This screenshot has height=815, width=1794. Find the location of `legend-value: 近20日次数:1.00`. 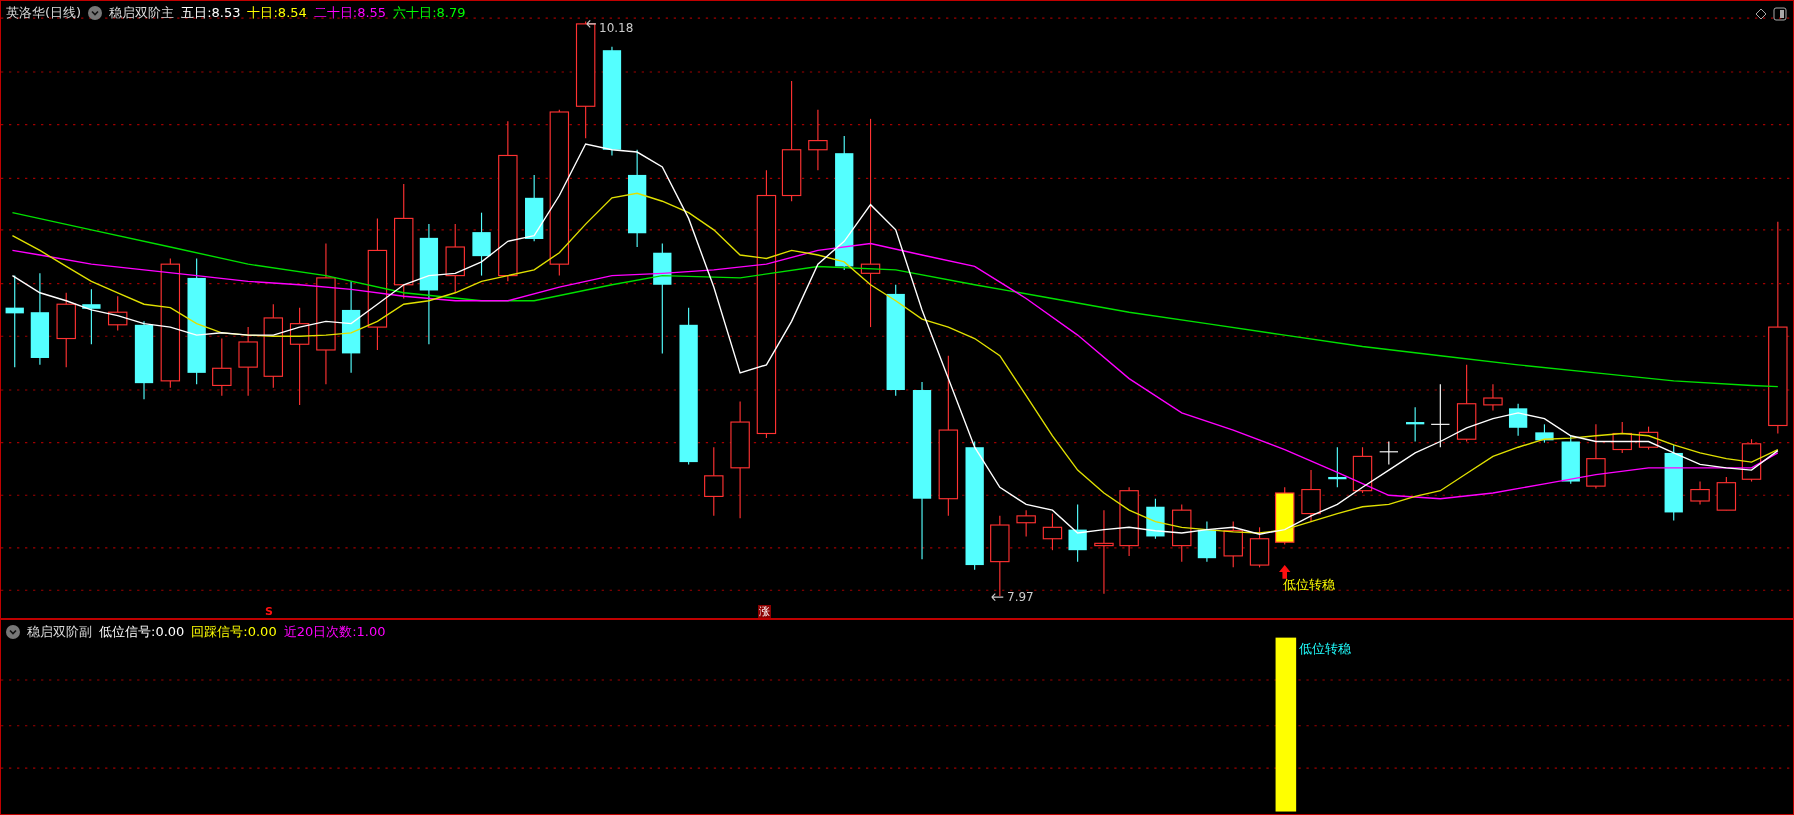

legend-value: 近20日次数:1.00 is located at coordinates (334, 632).